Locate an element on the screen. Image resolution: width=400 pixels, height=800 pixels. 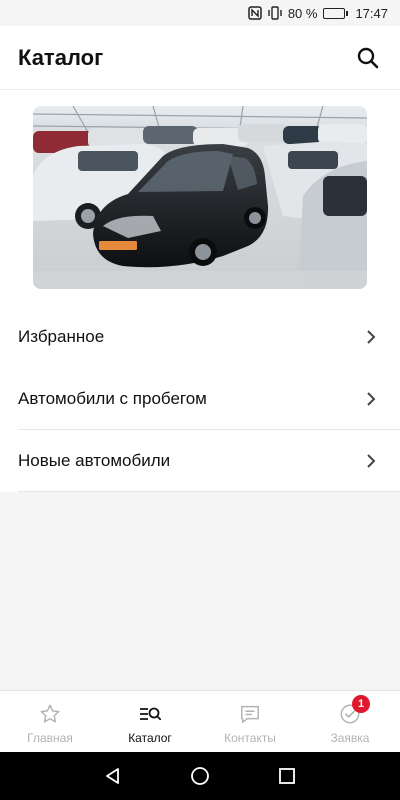
battery-percent: 80 % is located at coordinates (302, 13).